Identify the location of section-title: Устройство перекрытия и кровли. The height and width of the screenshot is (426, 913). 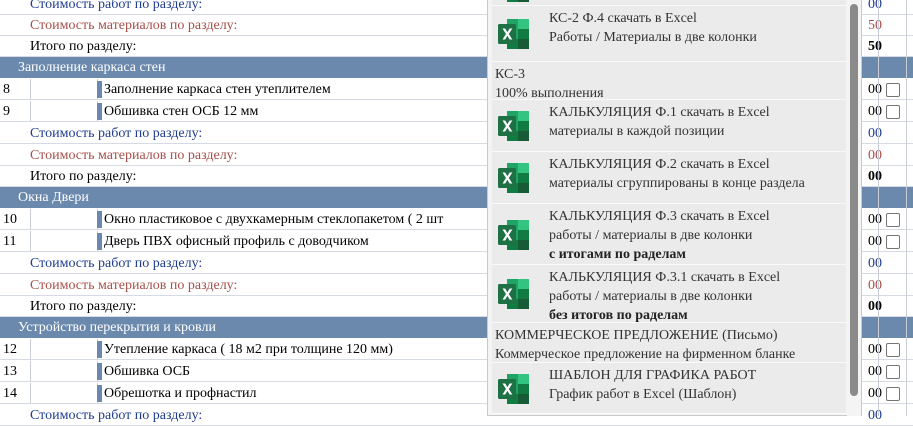
(117, 327).